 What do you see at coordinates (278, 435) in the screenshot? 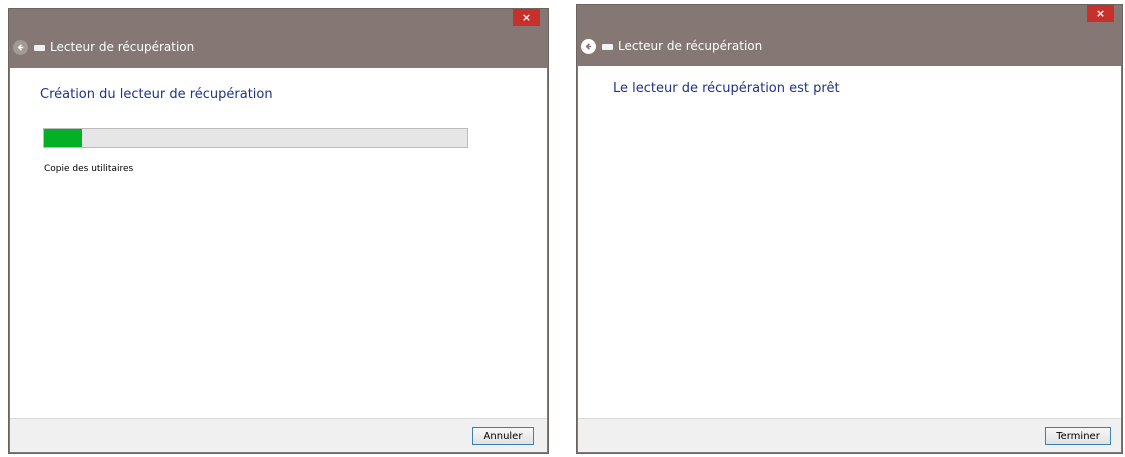
I see `wizard-footer: Annuler` at bounding box center [278, 435].